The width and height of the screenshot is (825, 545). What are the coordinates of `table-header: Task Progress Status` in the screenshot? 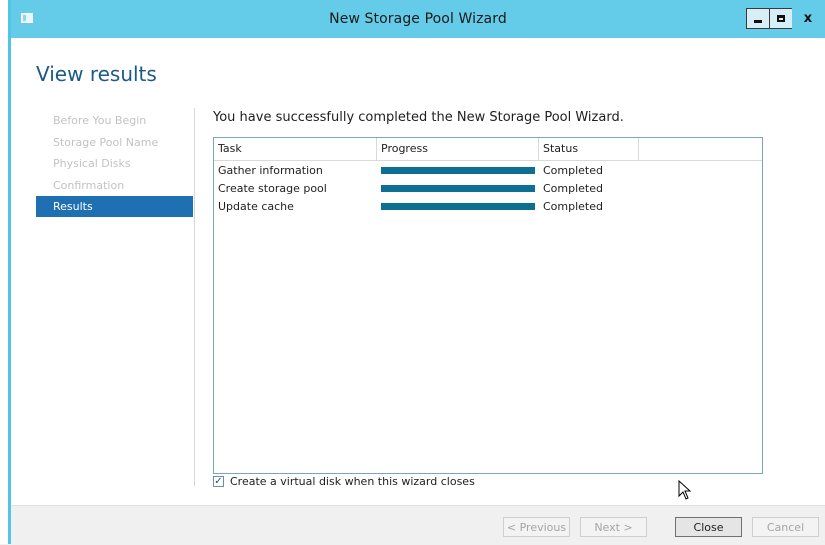 It's located at (488, 149).